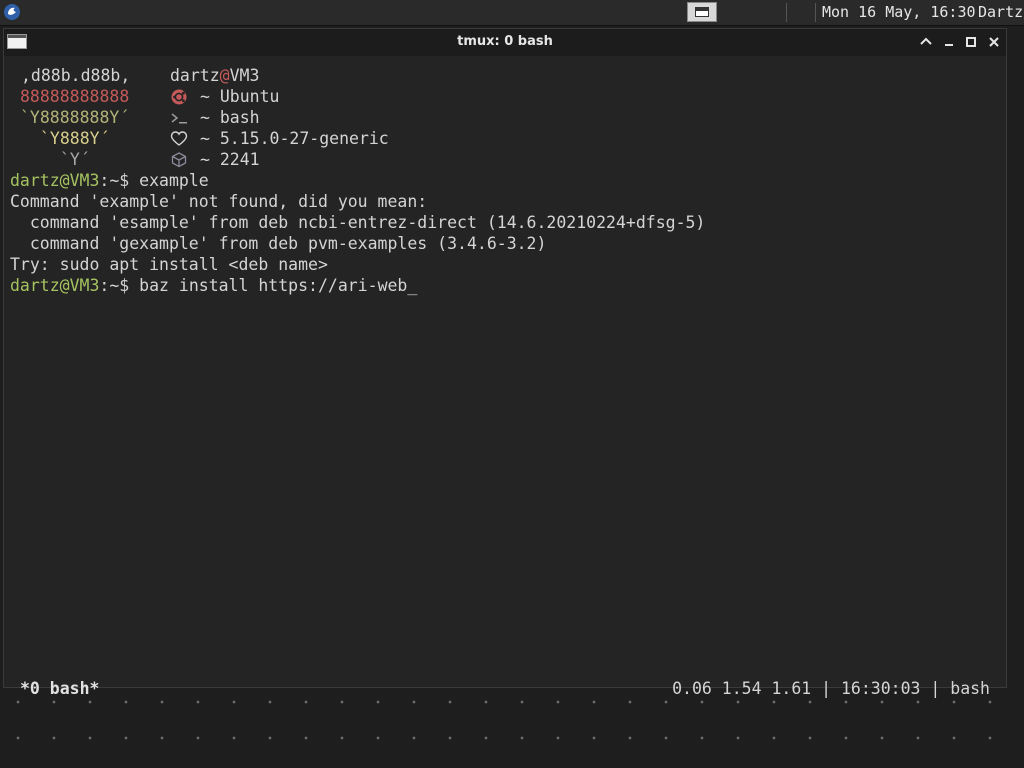  I want to click on window-titlebar: tmux: 0 bash, so click(505, 42).